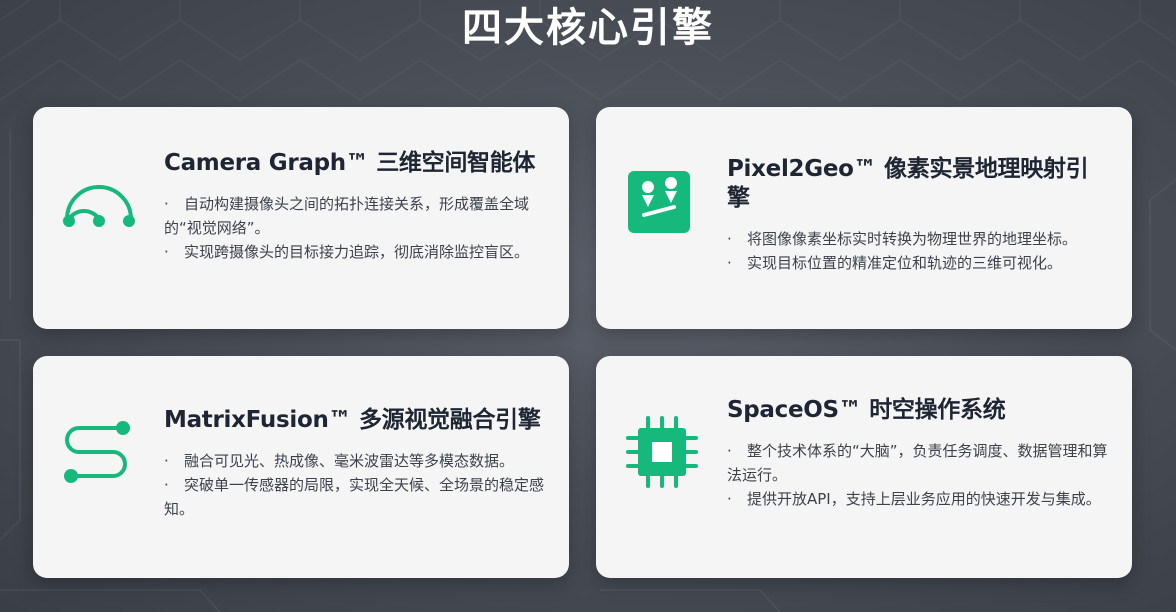 The width and height of the screenshot is (1176, 612). What do you see at coordinates (902, 239) in the screenshot?
I see `card-bullet: · 将图像像素坐标实时转换为物理世界的地理坐标。` at bounding box center [902, 239].